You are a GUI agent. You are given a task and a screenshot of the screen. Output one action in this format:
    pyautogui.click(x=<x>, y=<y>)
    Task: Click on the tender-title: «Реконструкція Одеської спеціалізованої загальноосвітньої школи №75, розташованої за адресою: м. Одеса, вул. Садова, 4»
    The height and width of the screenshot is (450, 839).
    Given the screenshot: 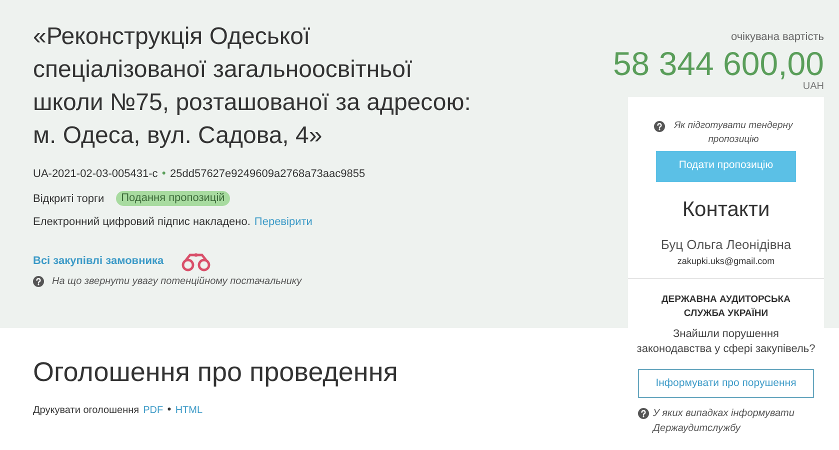 What is the action you would take?
    pyautogui.click(x=252, y=86)
    